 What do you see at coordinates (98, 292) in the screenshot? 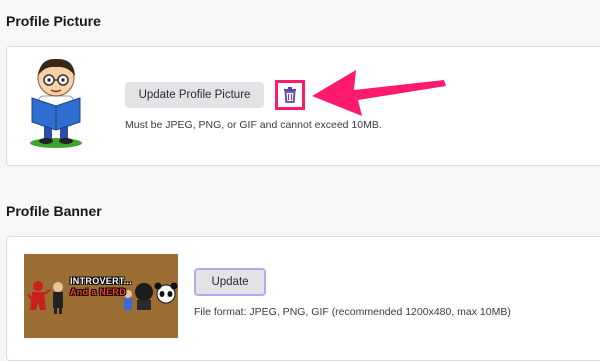
I see `banner-text-line2: And a NERD` at bounding box center [98, 292].